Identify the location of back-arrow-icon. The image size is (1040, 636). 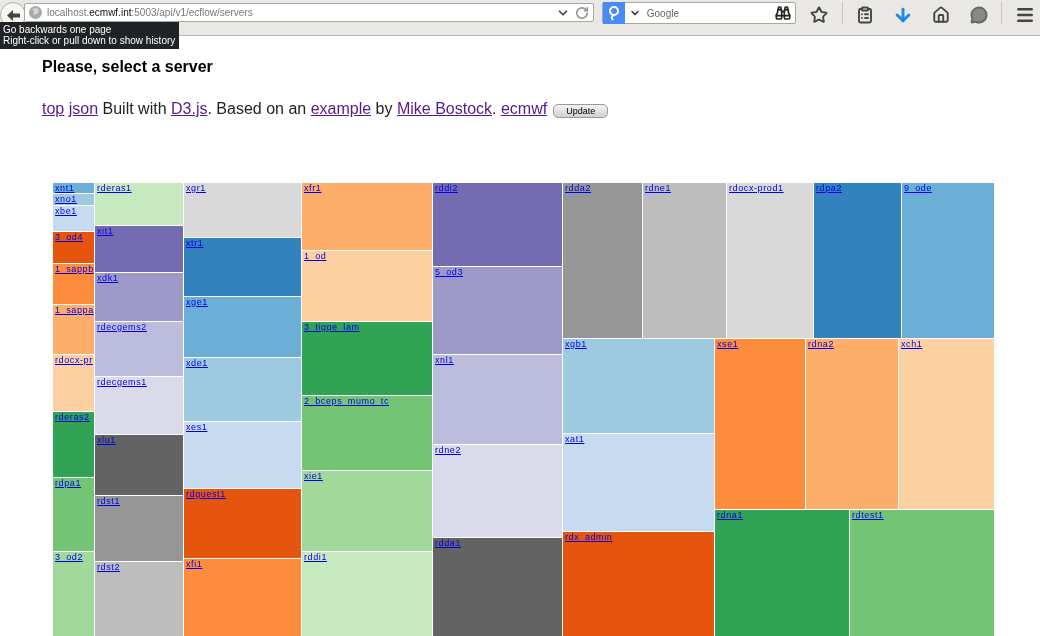
(13, 15).